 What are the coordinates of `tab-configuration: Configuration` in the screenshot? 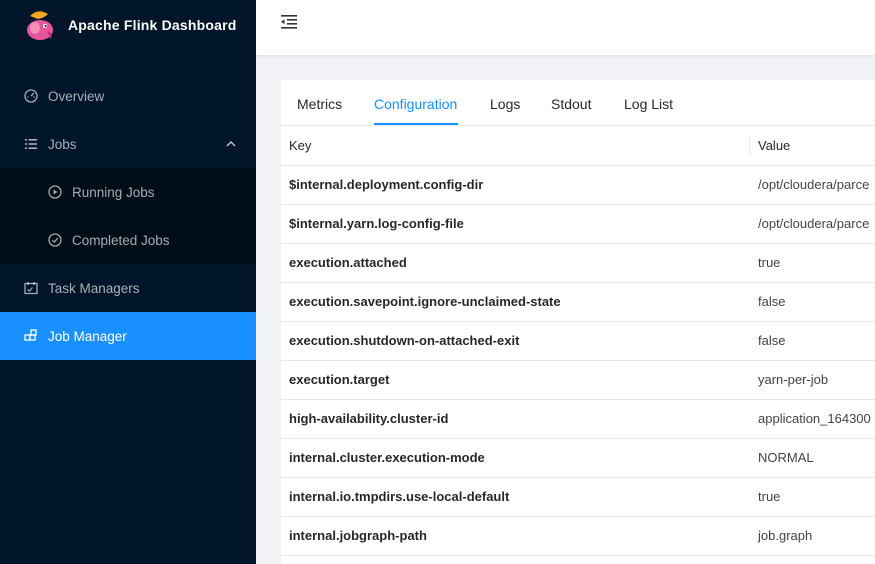 It's located at (415, 104).